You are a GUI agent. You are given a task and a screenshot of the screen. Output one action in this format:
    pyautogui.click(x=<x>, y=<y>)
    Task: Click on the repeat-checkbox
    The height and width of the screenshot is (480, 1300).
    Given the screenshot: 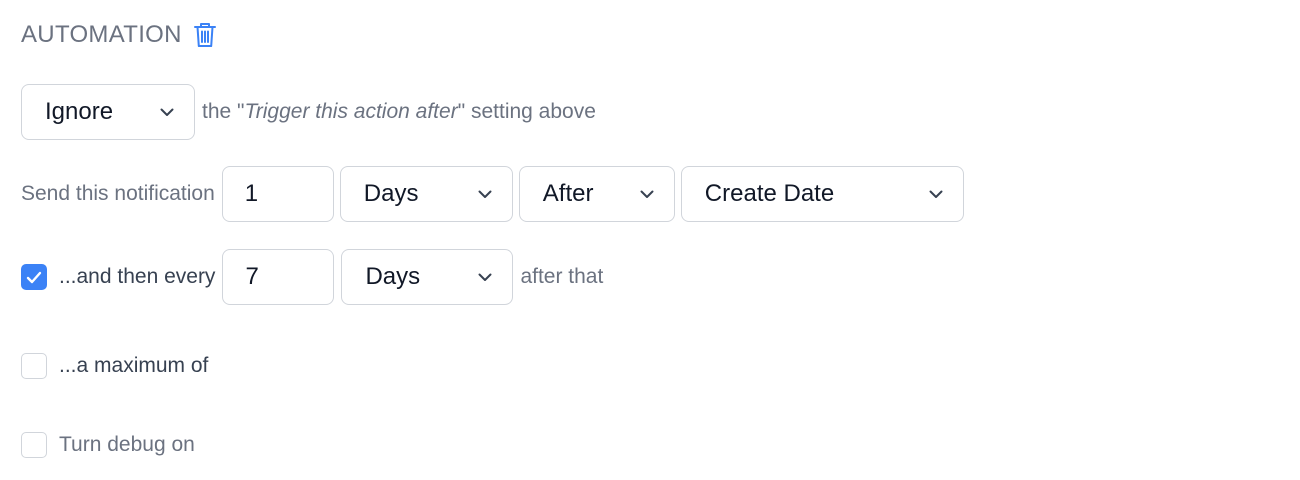 What is the action you would take?
    pyautogui.click(x=34, y=277)
    